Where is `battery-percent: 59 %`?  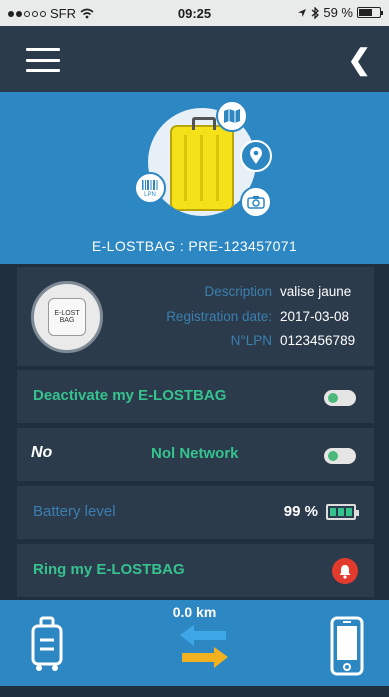
battery-percent: 59 % is located at coordinates (338, 12).